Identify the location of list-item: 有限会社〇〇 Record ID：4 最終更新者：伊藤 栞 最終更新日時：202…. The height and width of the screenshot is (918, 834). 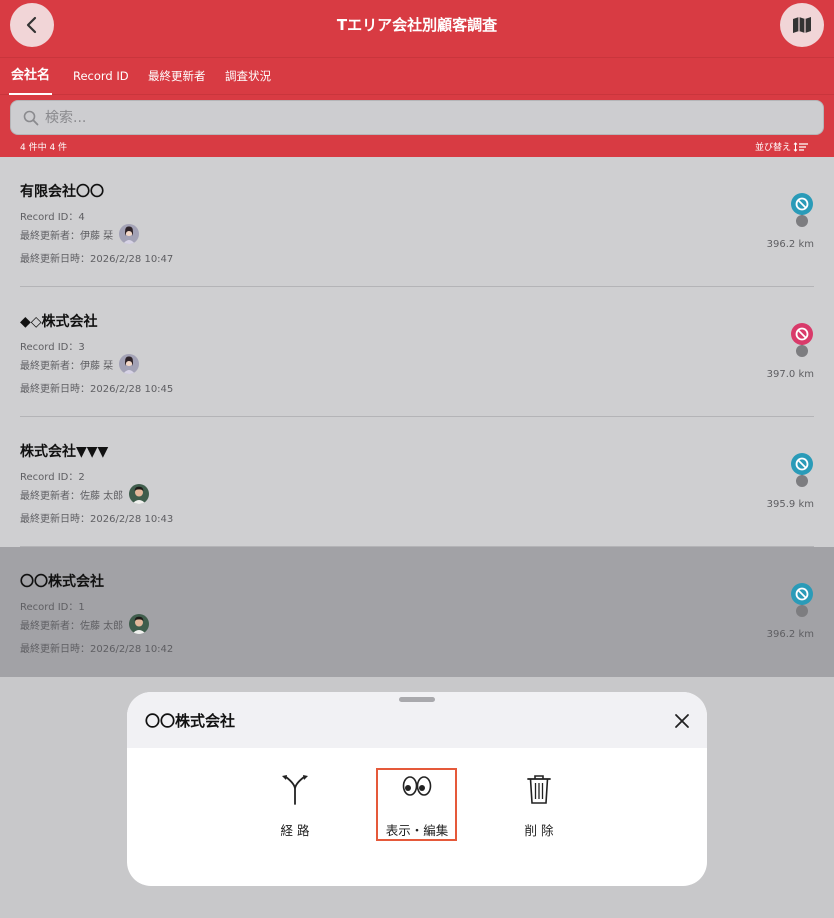
(417, 222).